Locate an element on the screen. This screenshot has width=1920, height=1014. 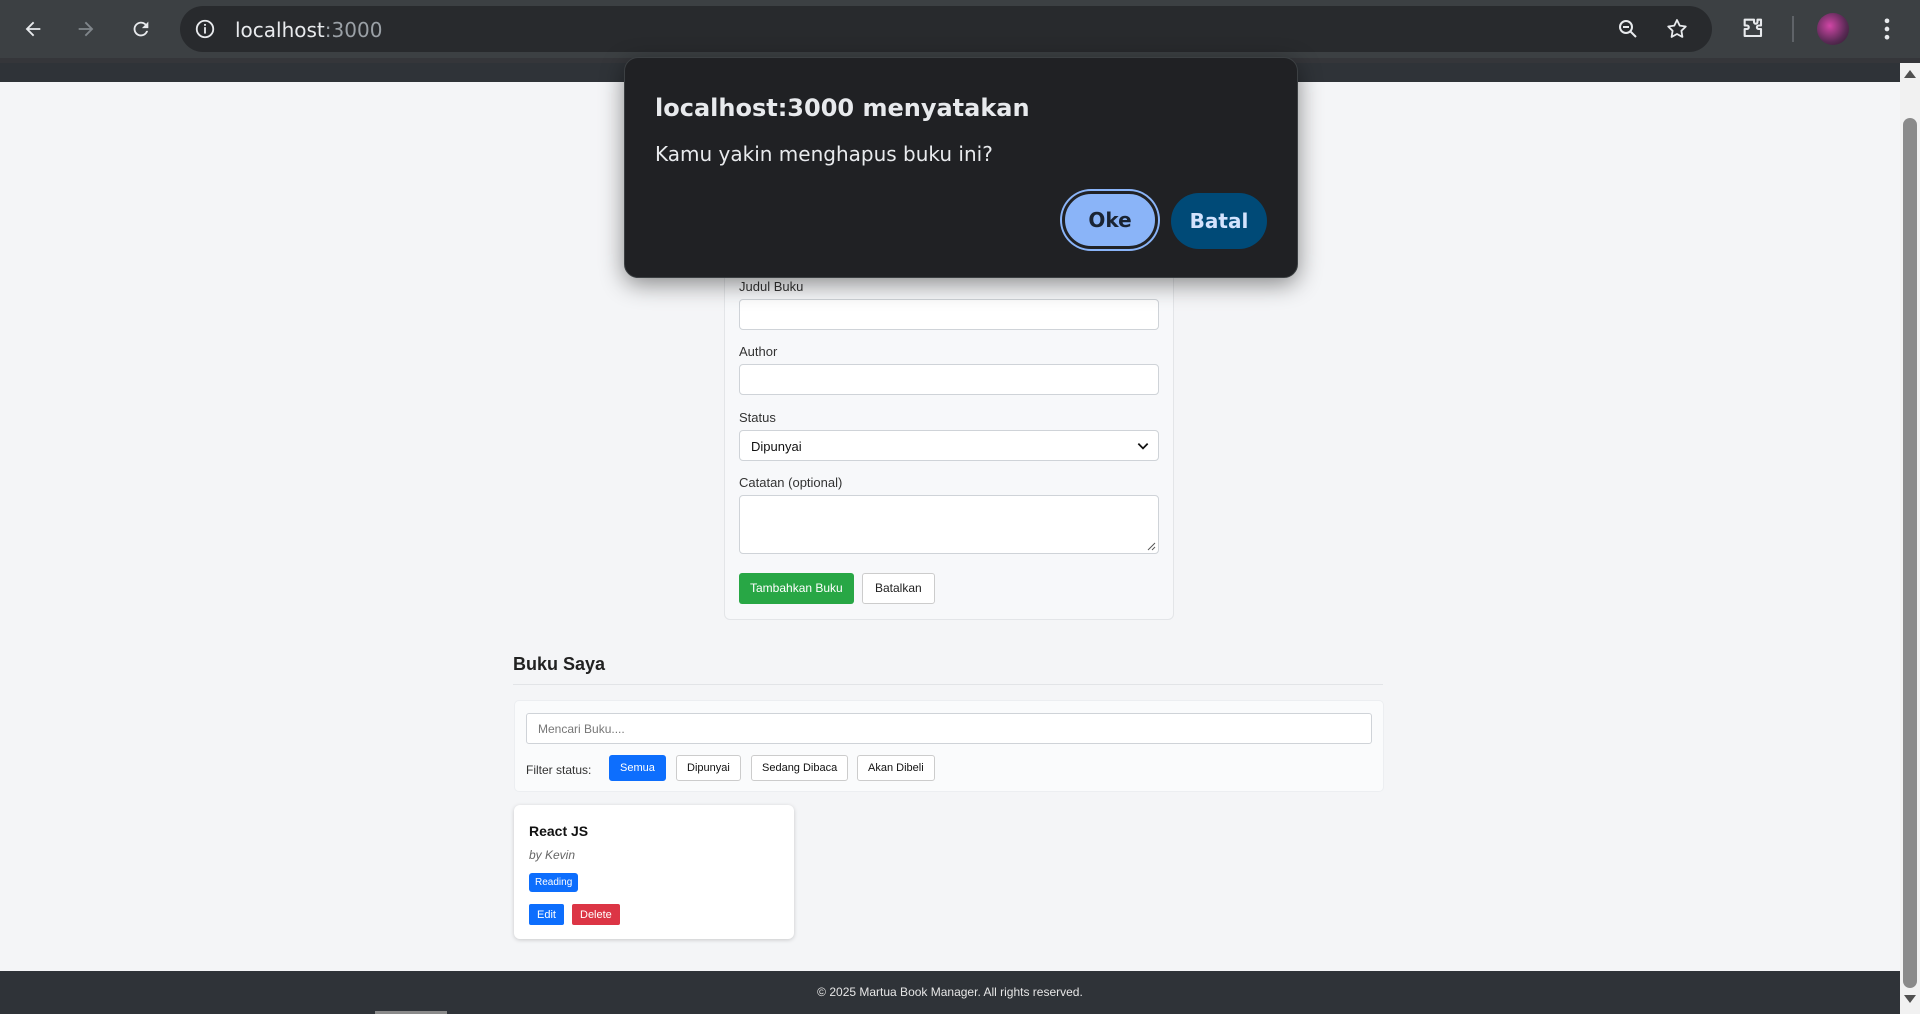
add-book-button: Tambahkan Buku is located at coordinates (796, 588).